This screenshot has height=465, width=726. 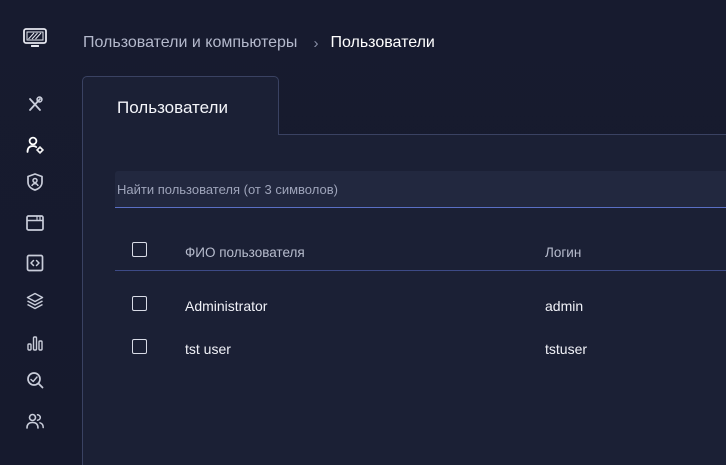 I want to click on user-login: admin, so click(x=564, y=306).